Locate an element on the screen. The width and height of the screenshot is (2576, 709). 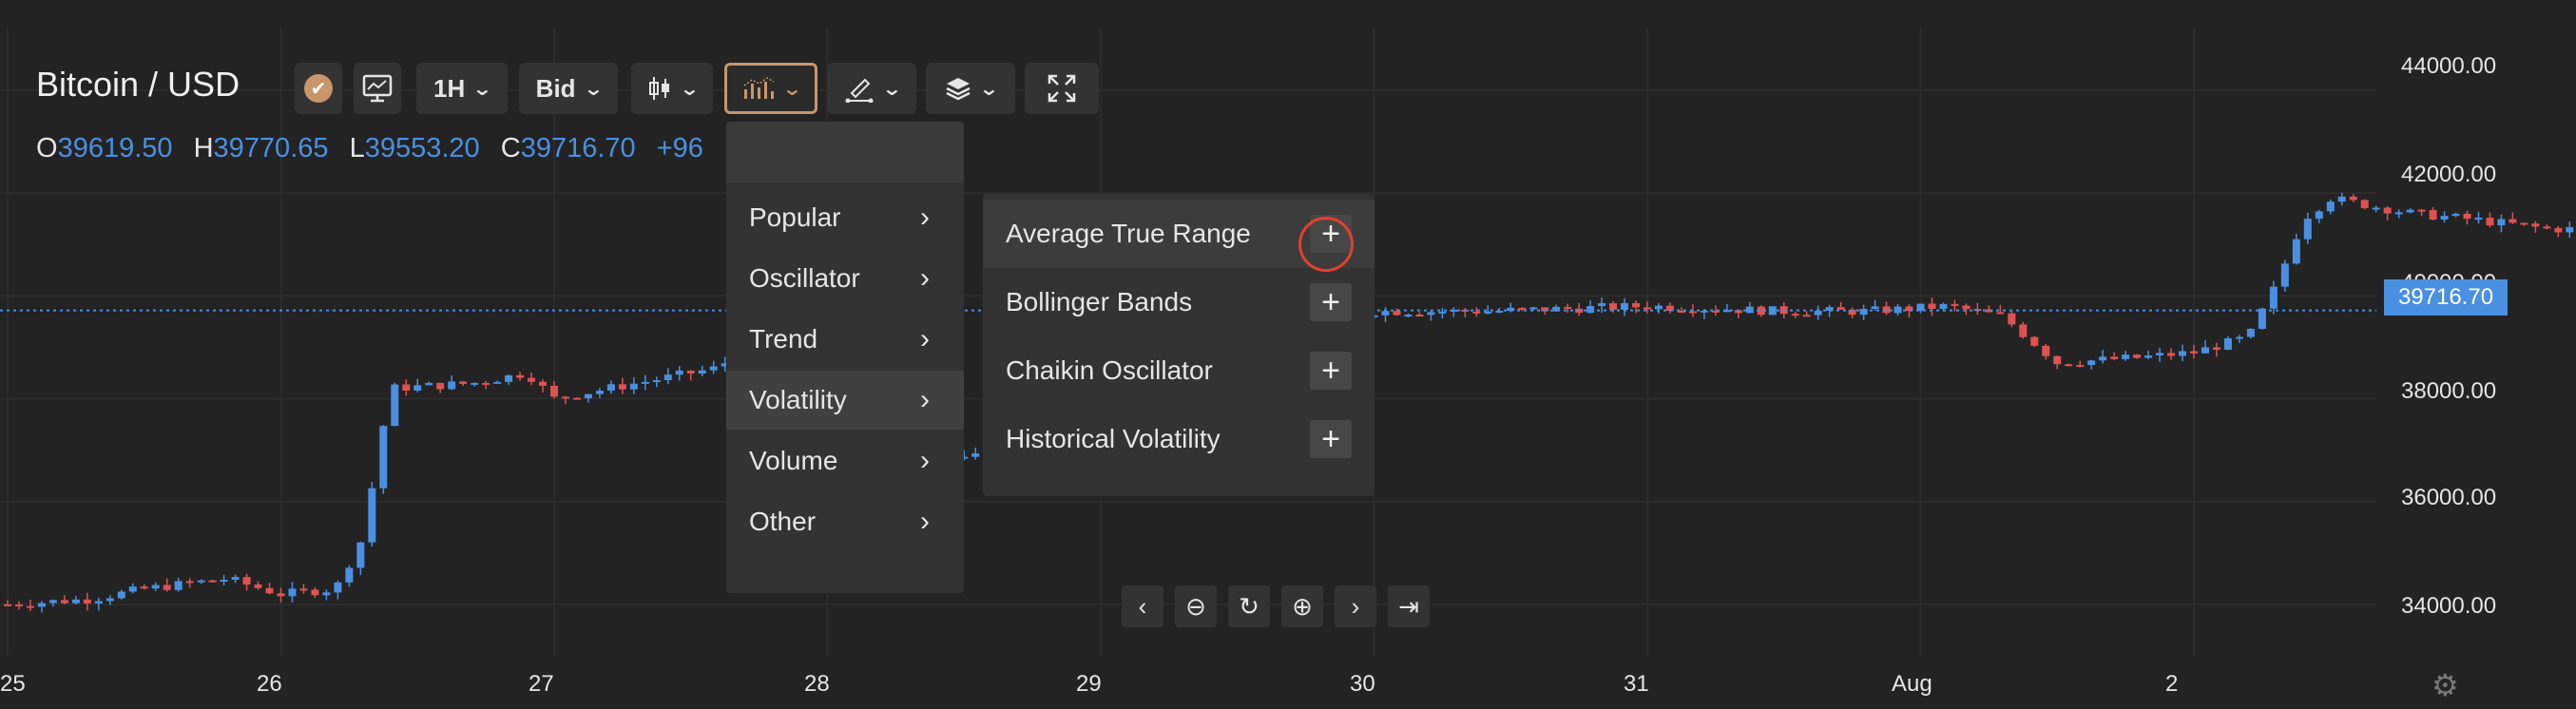
scroll-to-end-button: ⇥ is located at coordinates (1409, 606).